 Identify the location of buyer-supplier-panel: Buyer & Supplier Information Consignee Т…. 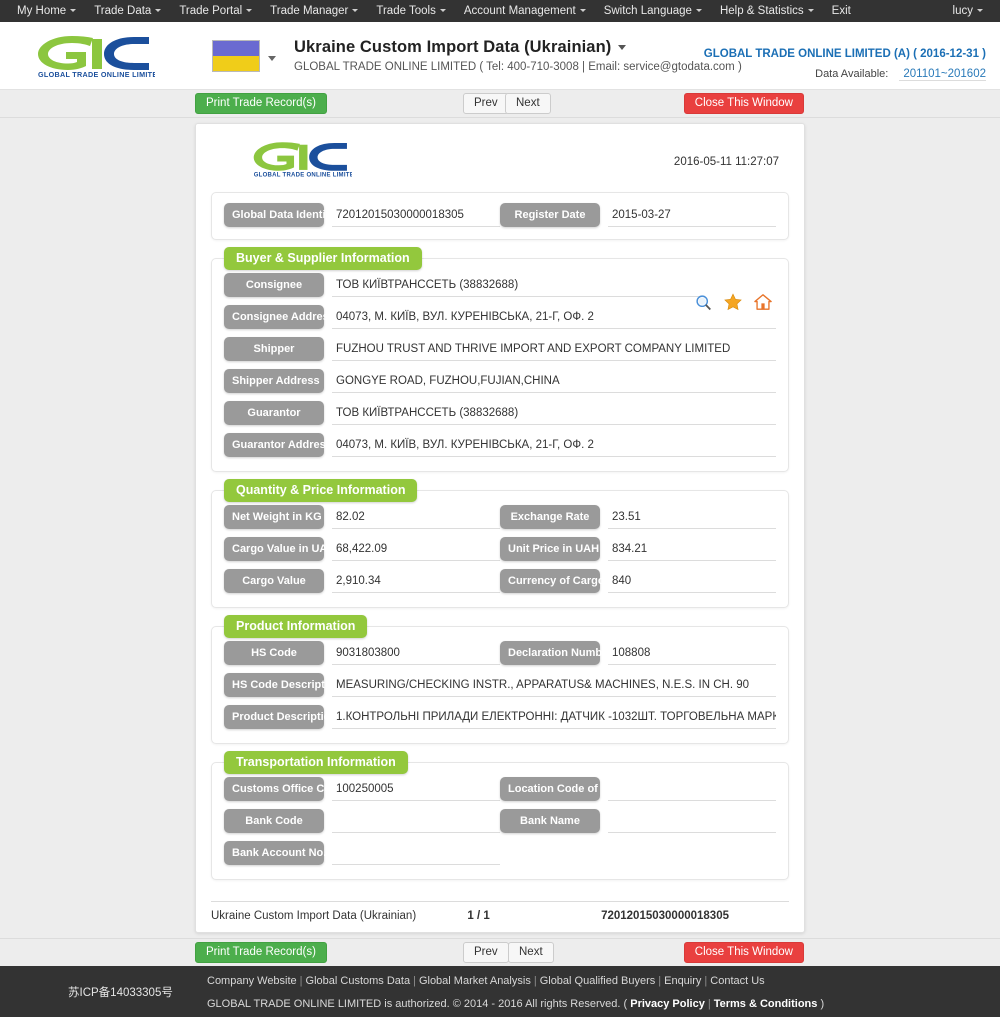
(500, 359).